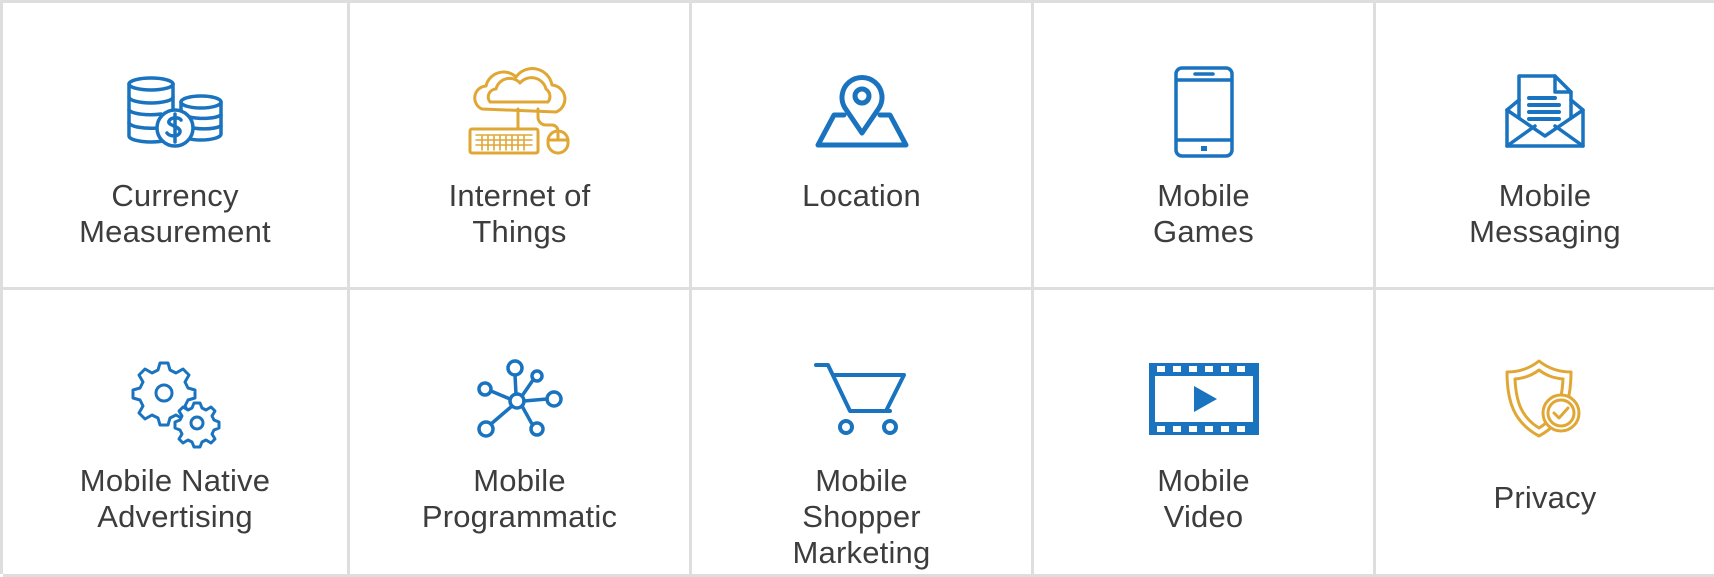 This screenshot has height=577, width=1714. Describe the element at coordinates (520, 112) in the screenshot. I see `cloud-keyboard-mouse-icon` at that location.